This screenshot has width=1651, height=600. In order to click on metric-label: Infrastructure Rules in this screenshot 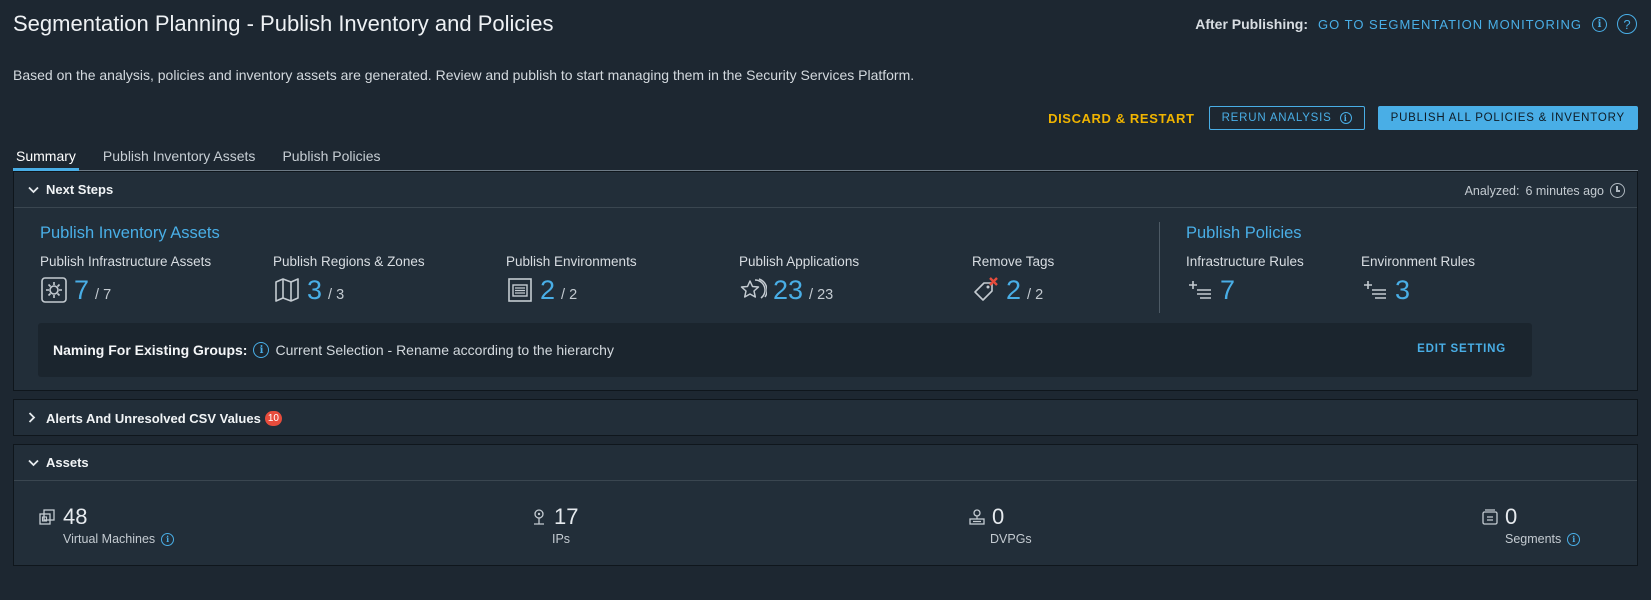, I will do `click(1245, 261)`.